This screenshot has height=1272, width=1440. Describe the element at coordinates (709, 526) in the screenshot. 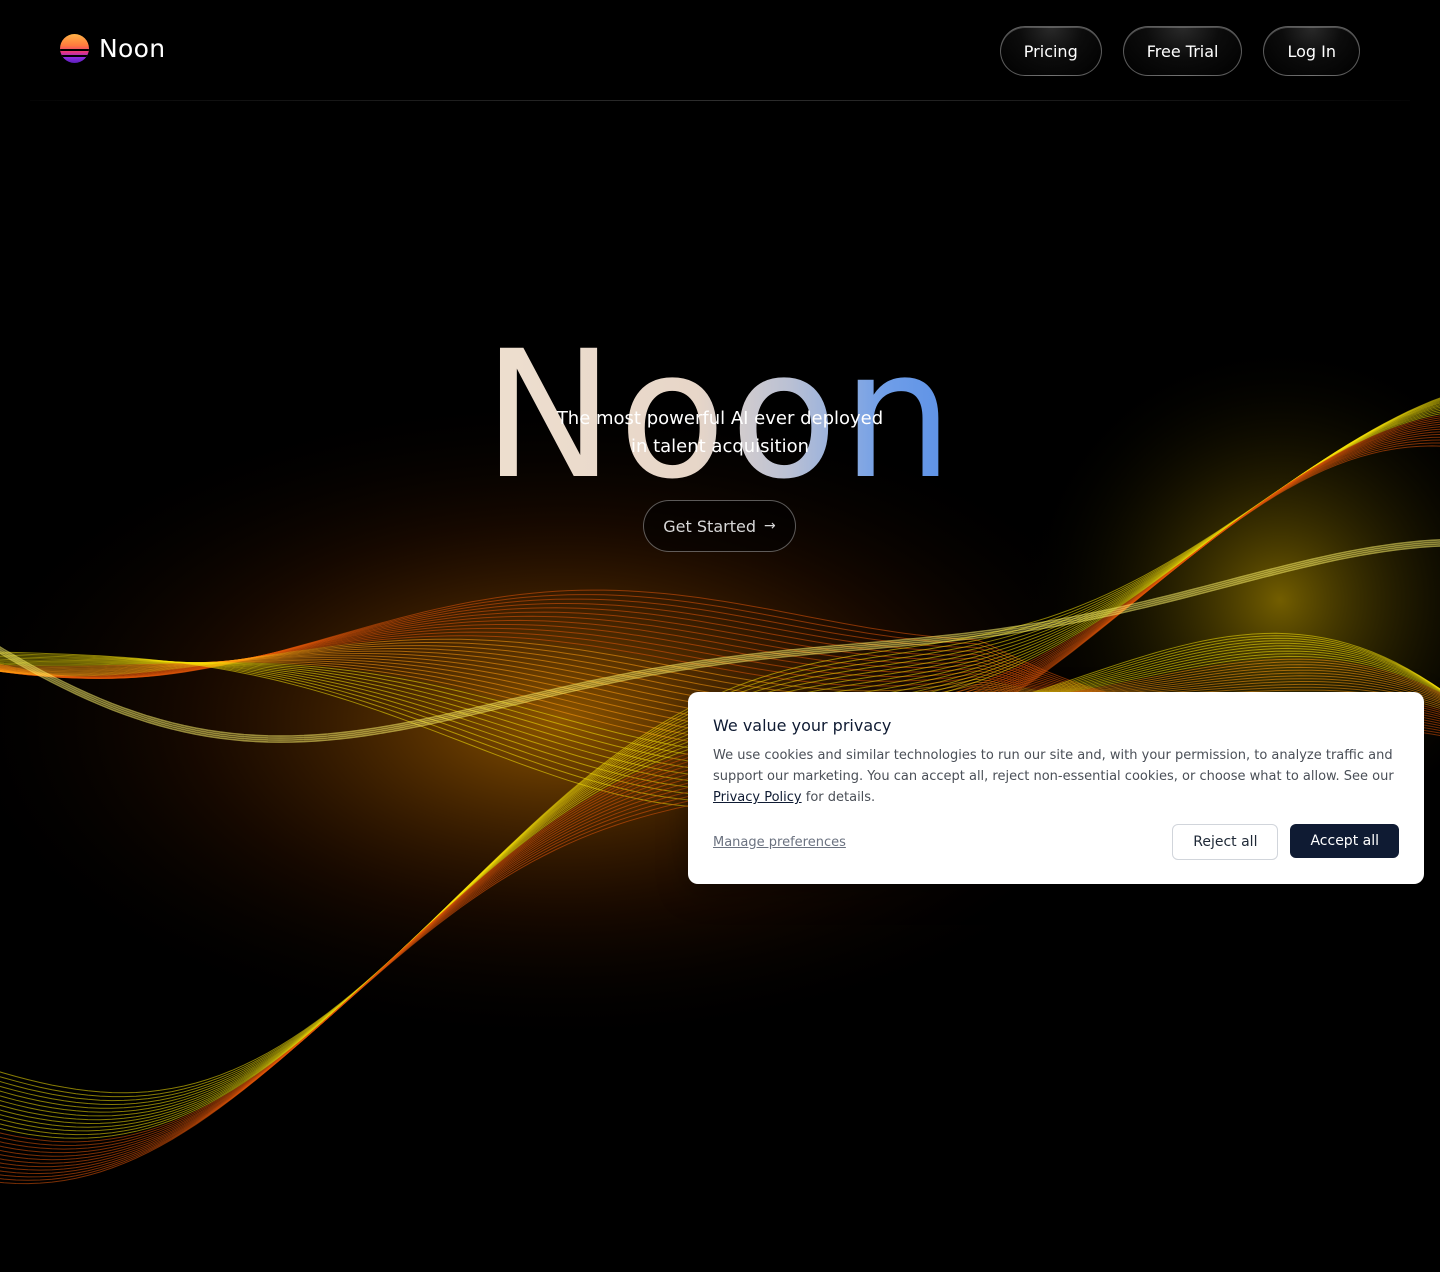

I see `get-started-label: Get Started` at that location.